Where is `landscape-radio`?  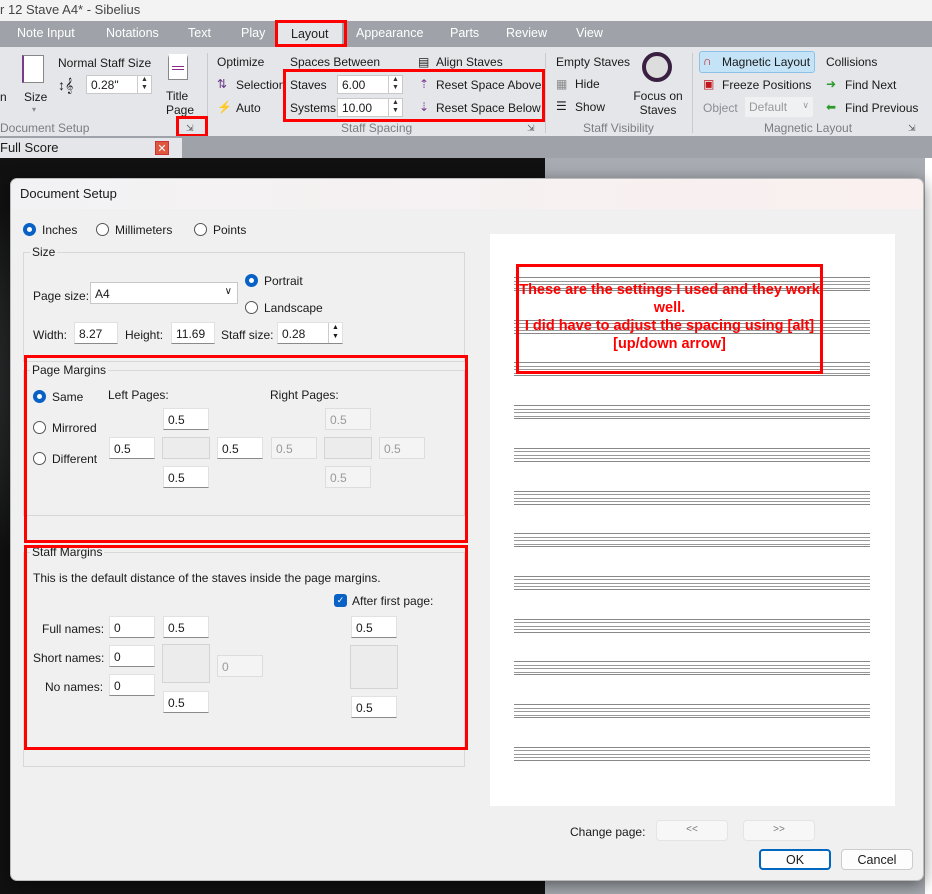
landscape-radio is located at coordinates (251, 307).